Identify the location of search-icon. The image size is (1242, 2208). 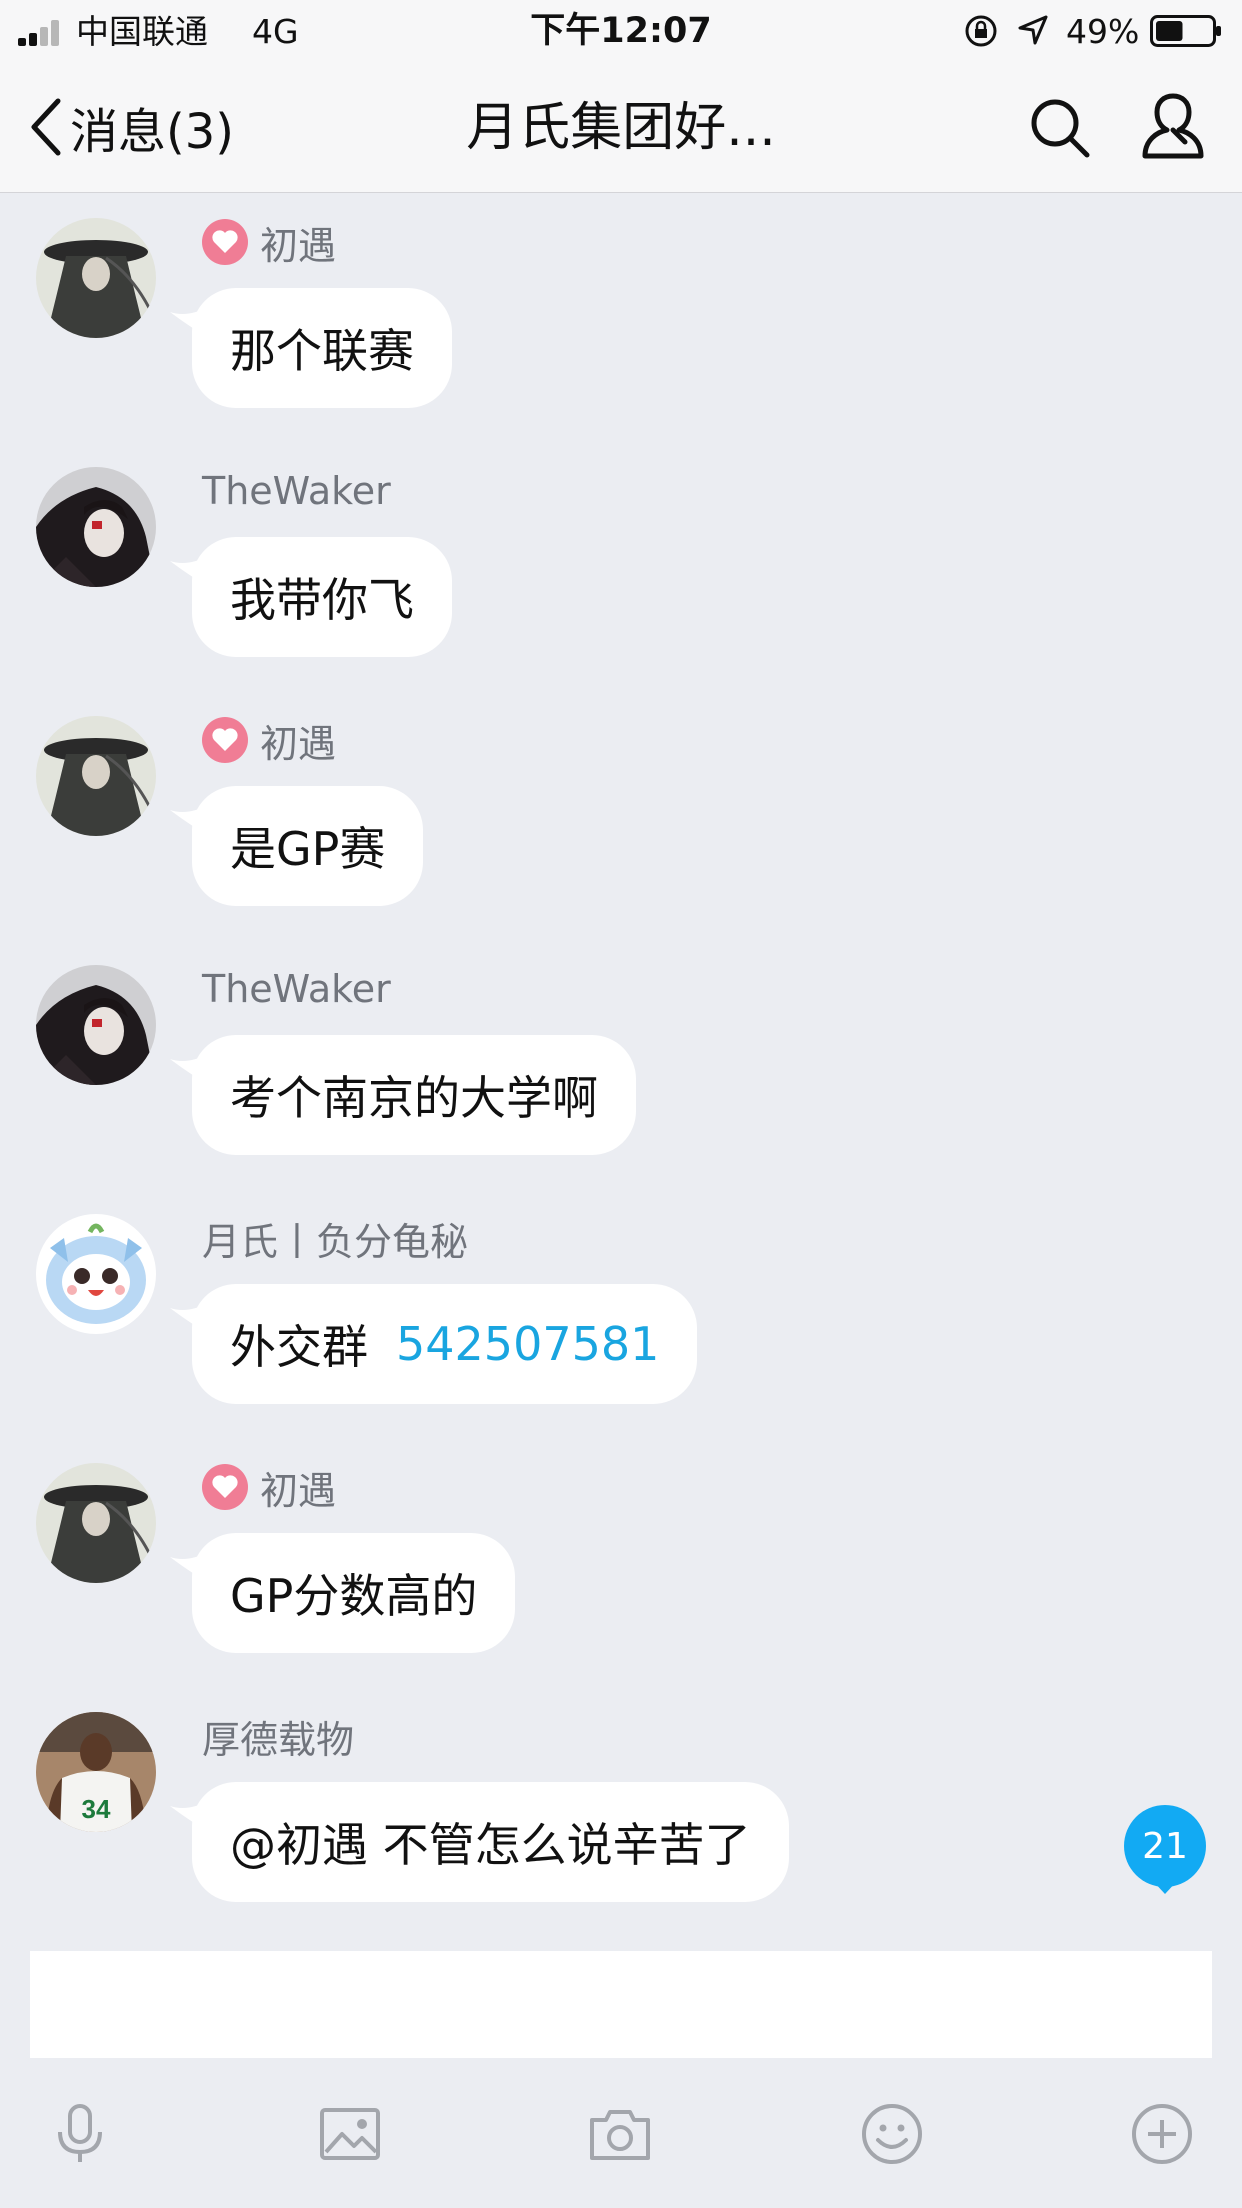
(1060, 128).